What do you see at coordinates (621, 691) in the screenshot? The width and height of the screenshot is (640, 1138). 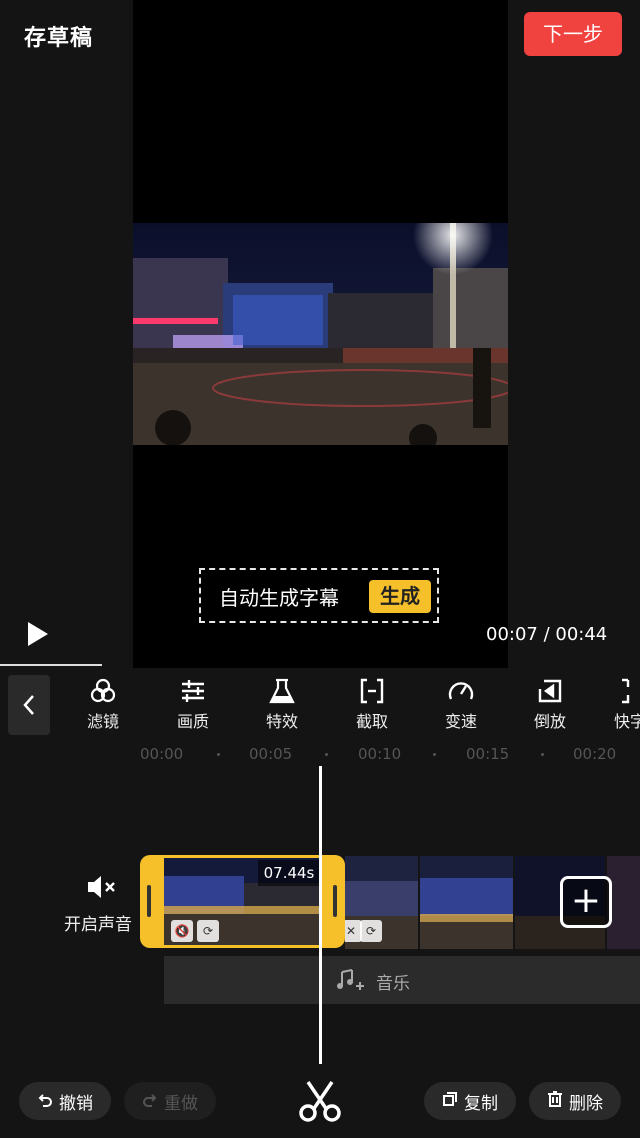 I see `quick-text-icon` at bounding box center [621, 691].